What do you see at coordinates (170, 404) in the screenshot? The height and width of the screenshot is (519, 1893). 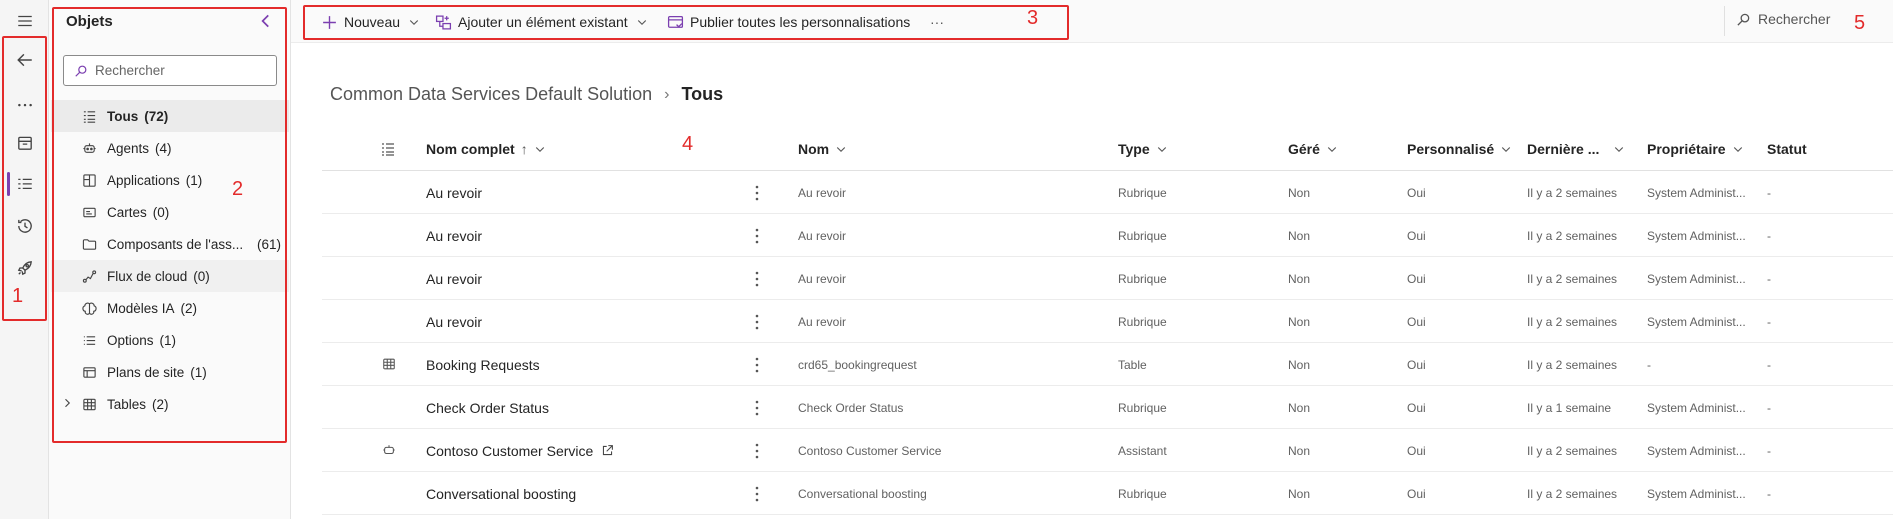 I see `nav-item-tables: Tables (2)` at bounding box center [170, 404].